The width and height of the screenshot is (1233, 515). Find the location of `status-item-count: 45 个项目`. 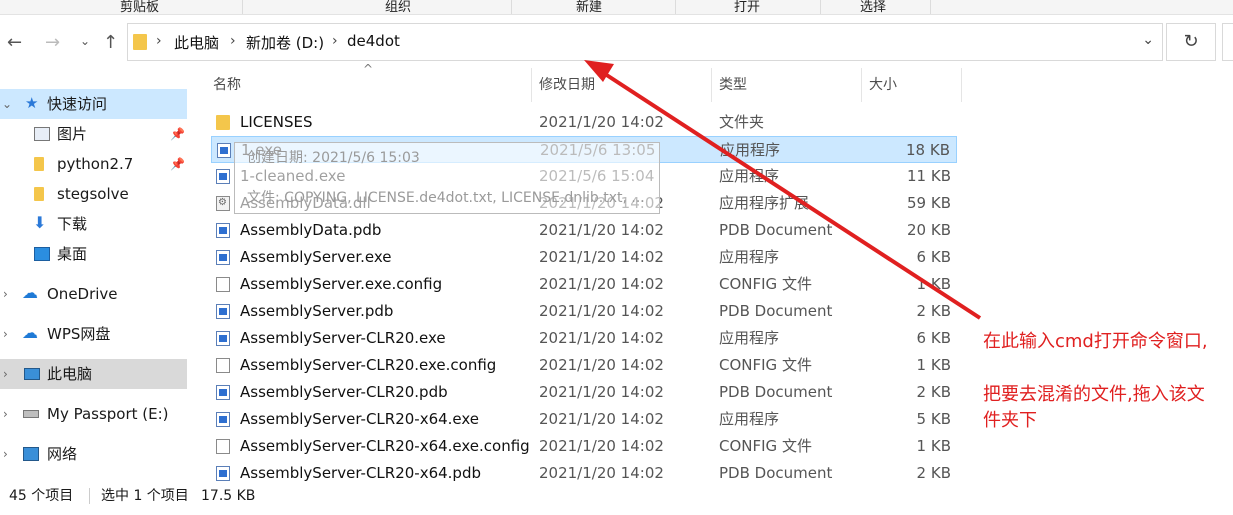

status-item-count: 45 个项目 is located at coordinates (41, 496).